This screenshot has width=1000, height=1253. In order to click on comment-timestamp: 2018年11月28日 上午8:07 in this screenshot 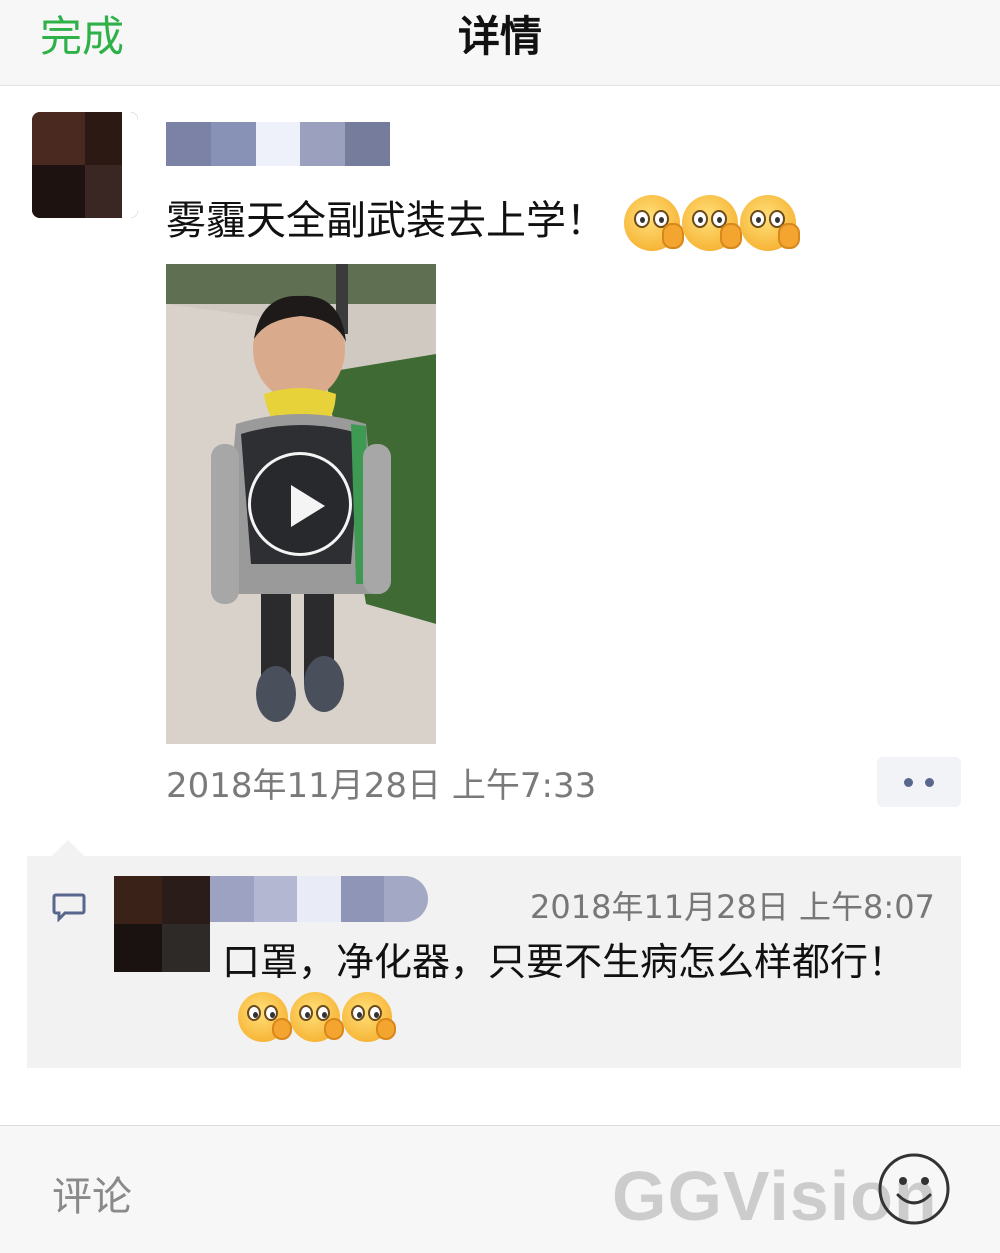, I will do `click(732, 907)`.